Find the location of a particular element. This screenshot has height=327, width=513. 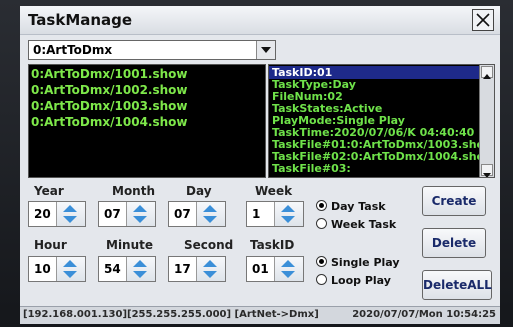

chevron-down-icon is located at coordinates (266, 50).